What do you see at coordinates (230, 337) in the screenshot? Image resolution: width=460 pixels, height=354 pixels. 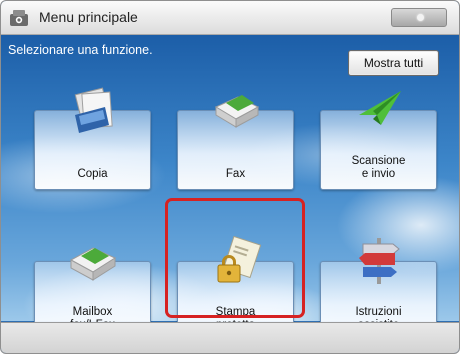 I see `status-bar` at bounding box center [230, 337].